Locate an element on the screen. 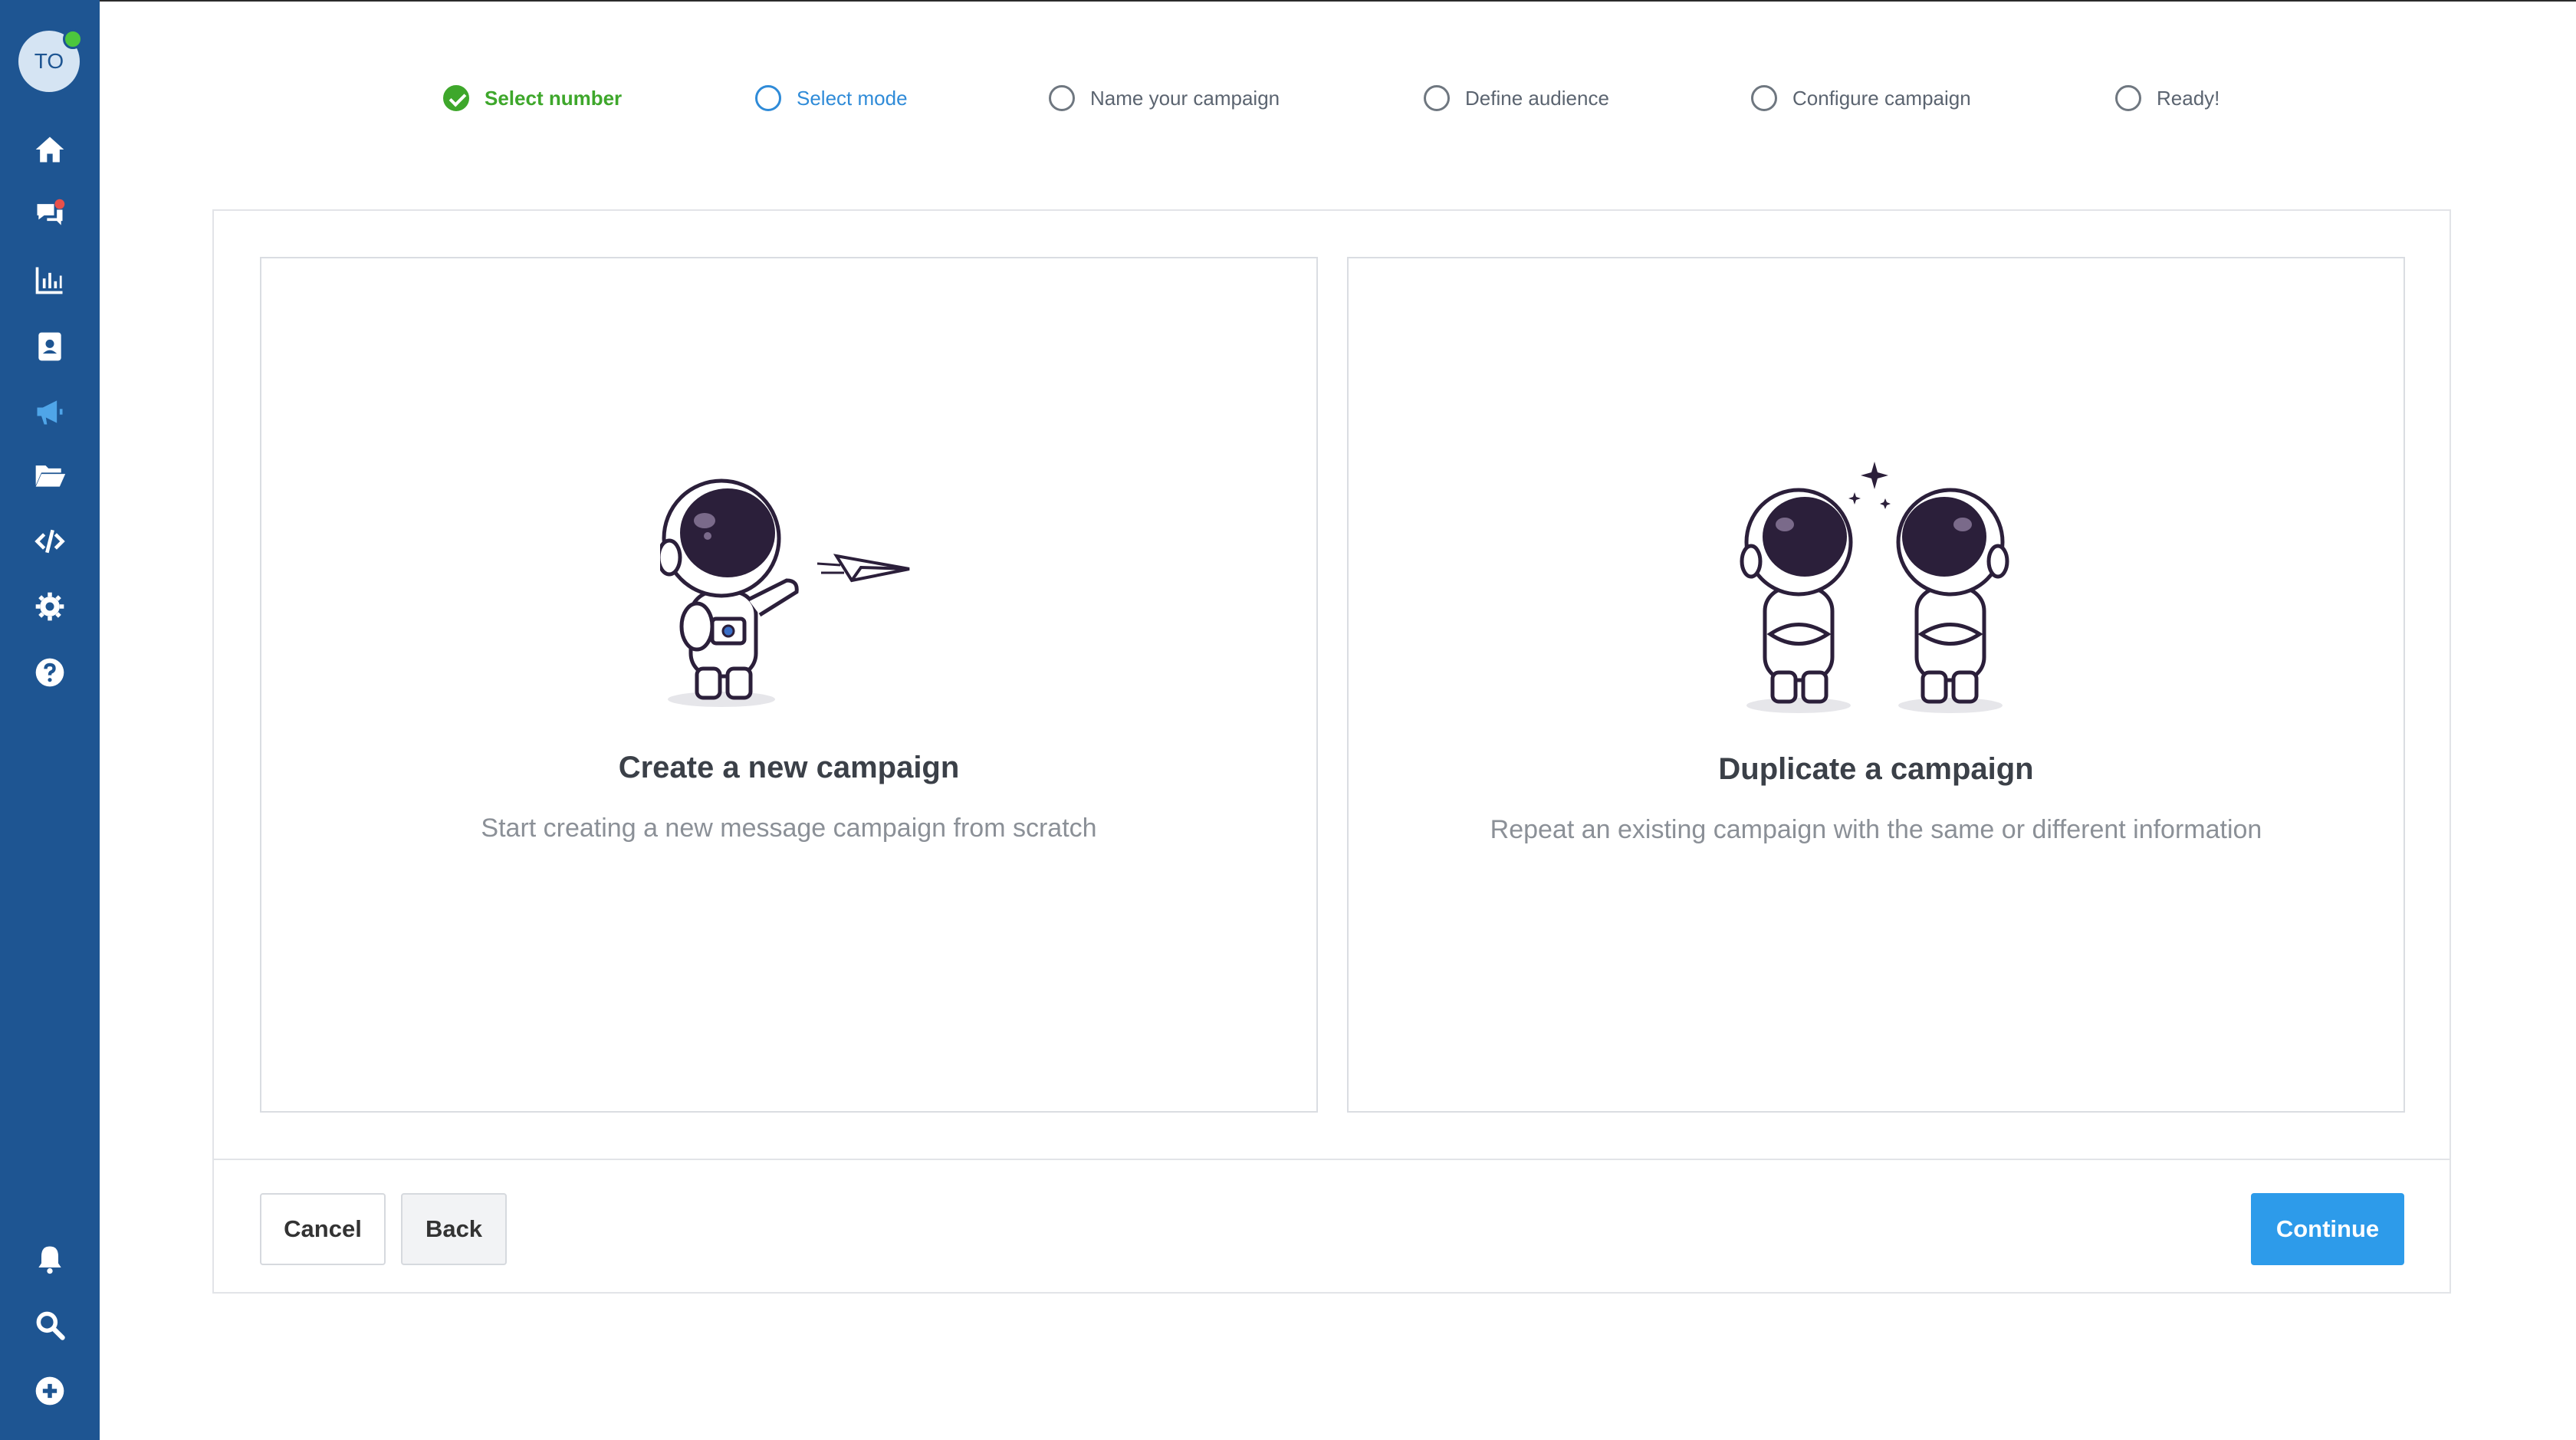  online-status-dot is located at coordinates (73, 39).